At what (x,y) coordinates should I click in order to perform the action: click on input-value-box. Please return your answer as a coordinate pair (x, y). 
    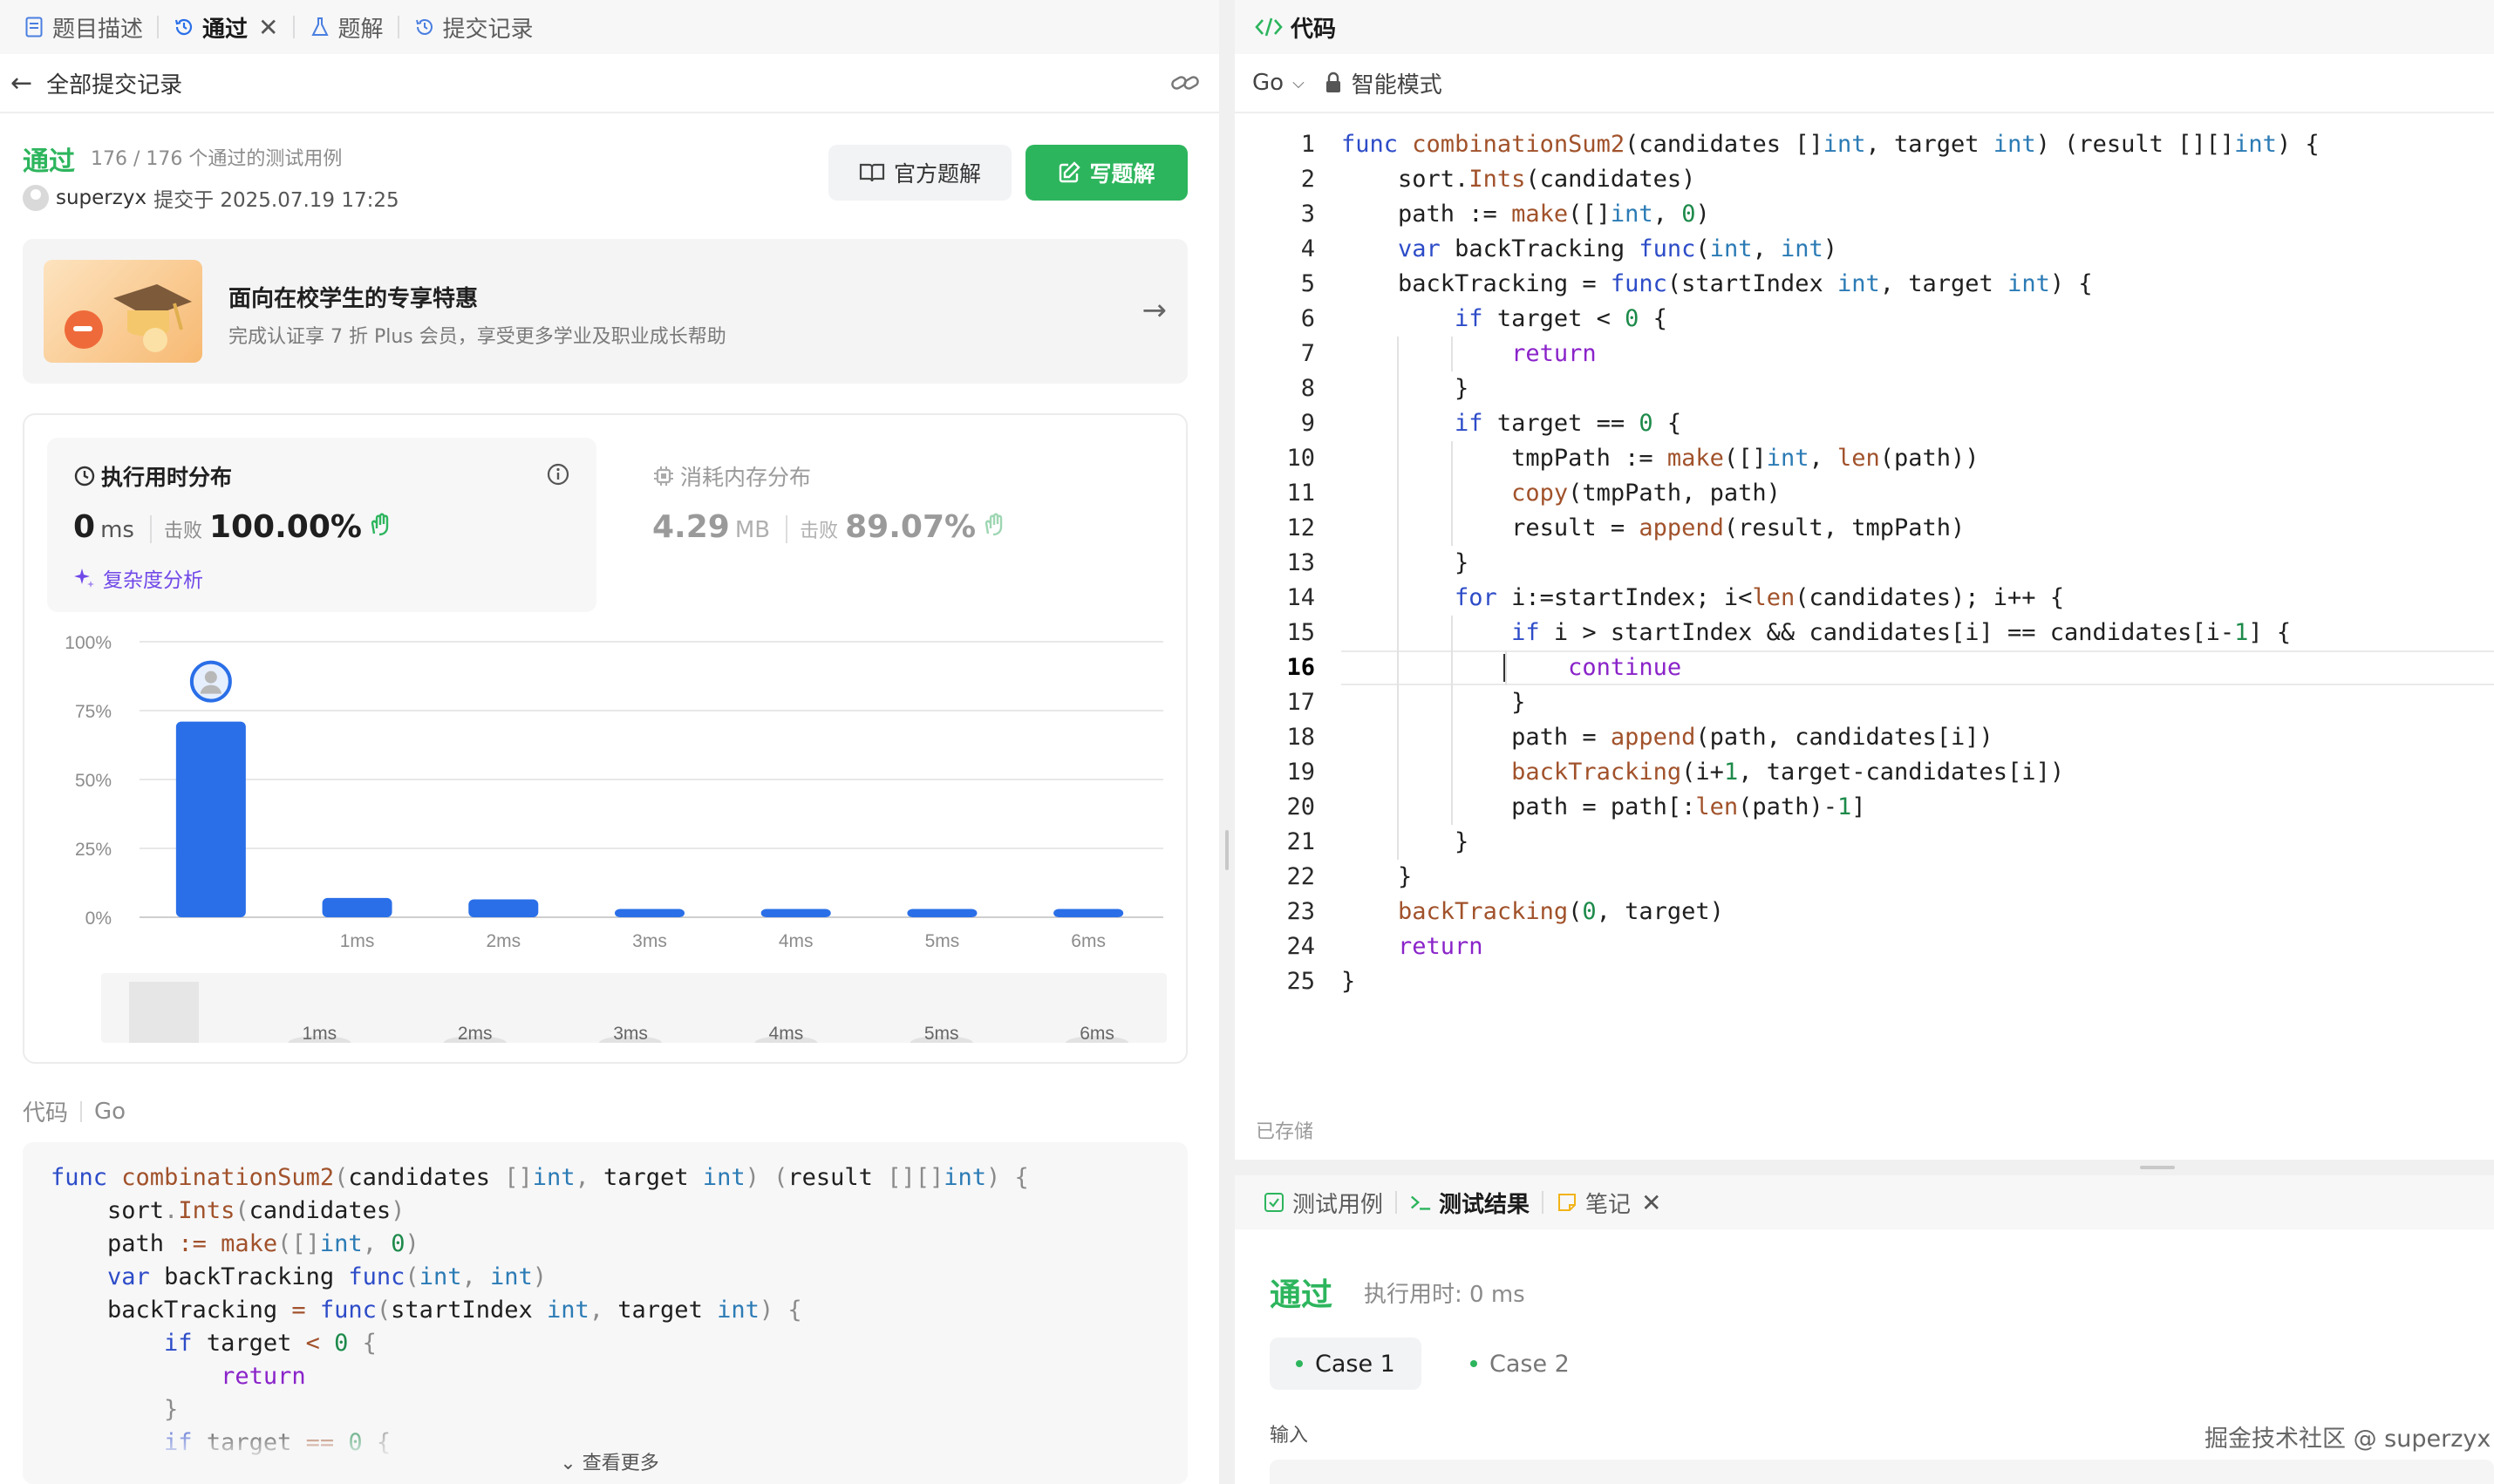
    Looking at the image, I should click on (1882, 1472).